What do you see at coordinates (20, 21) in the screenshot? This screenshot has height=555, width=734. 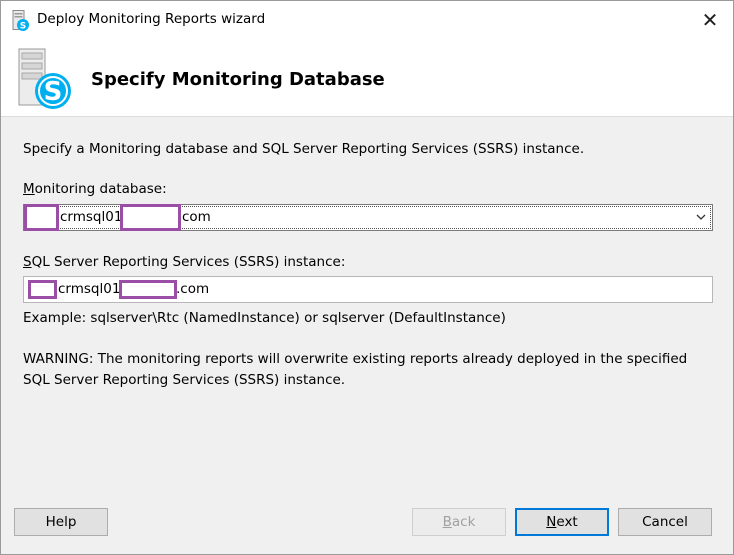 I see `app-icon: S` at bounding box center [20, 21].